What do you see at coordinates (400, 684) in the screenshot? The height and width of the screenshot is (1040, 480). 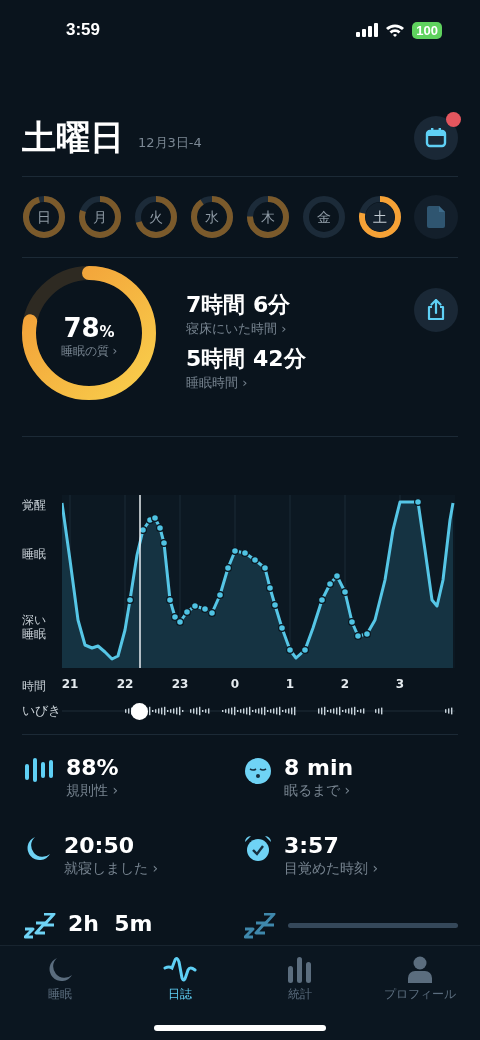 I see `hour-tick: 3` at bounding box center [400, 684].